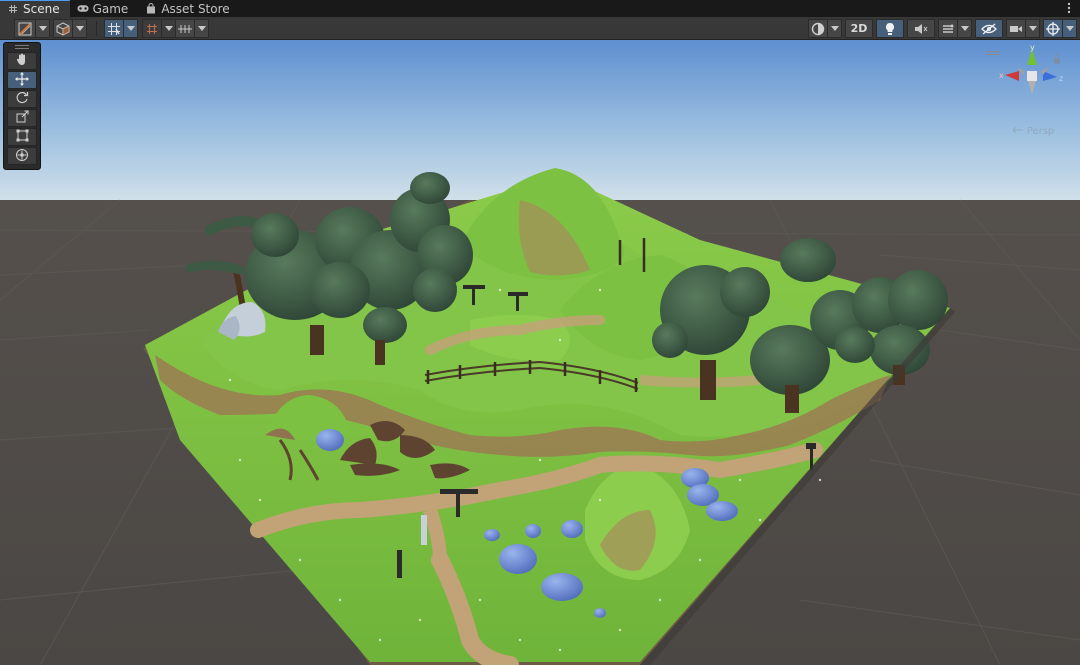 The image size is (1080, 665). I want to click on effects-icon, so click(948, 28).